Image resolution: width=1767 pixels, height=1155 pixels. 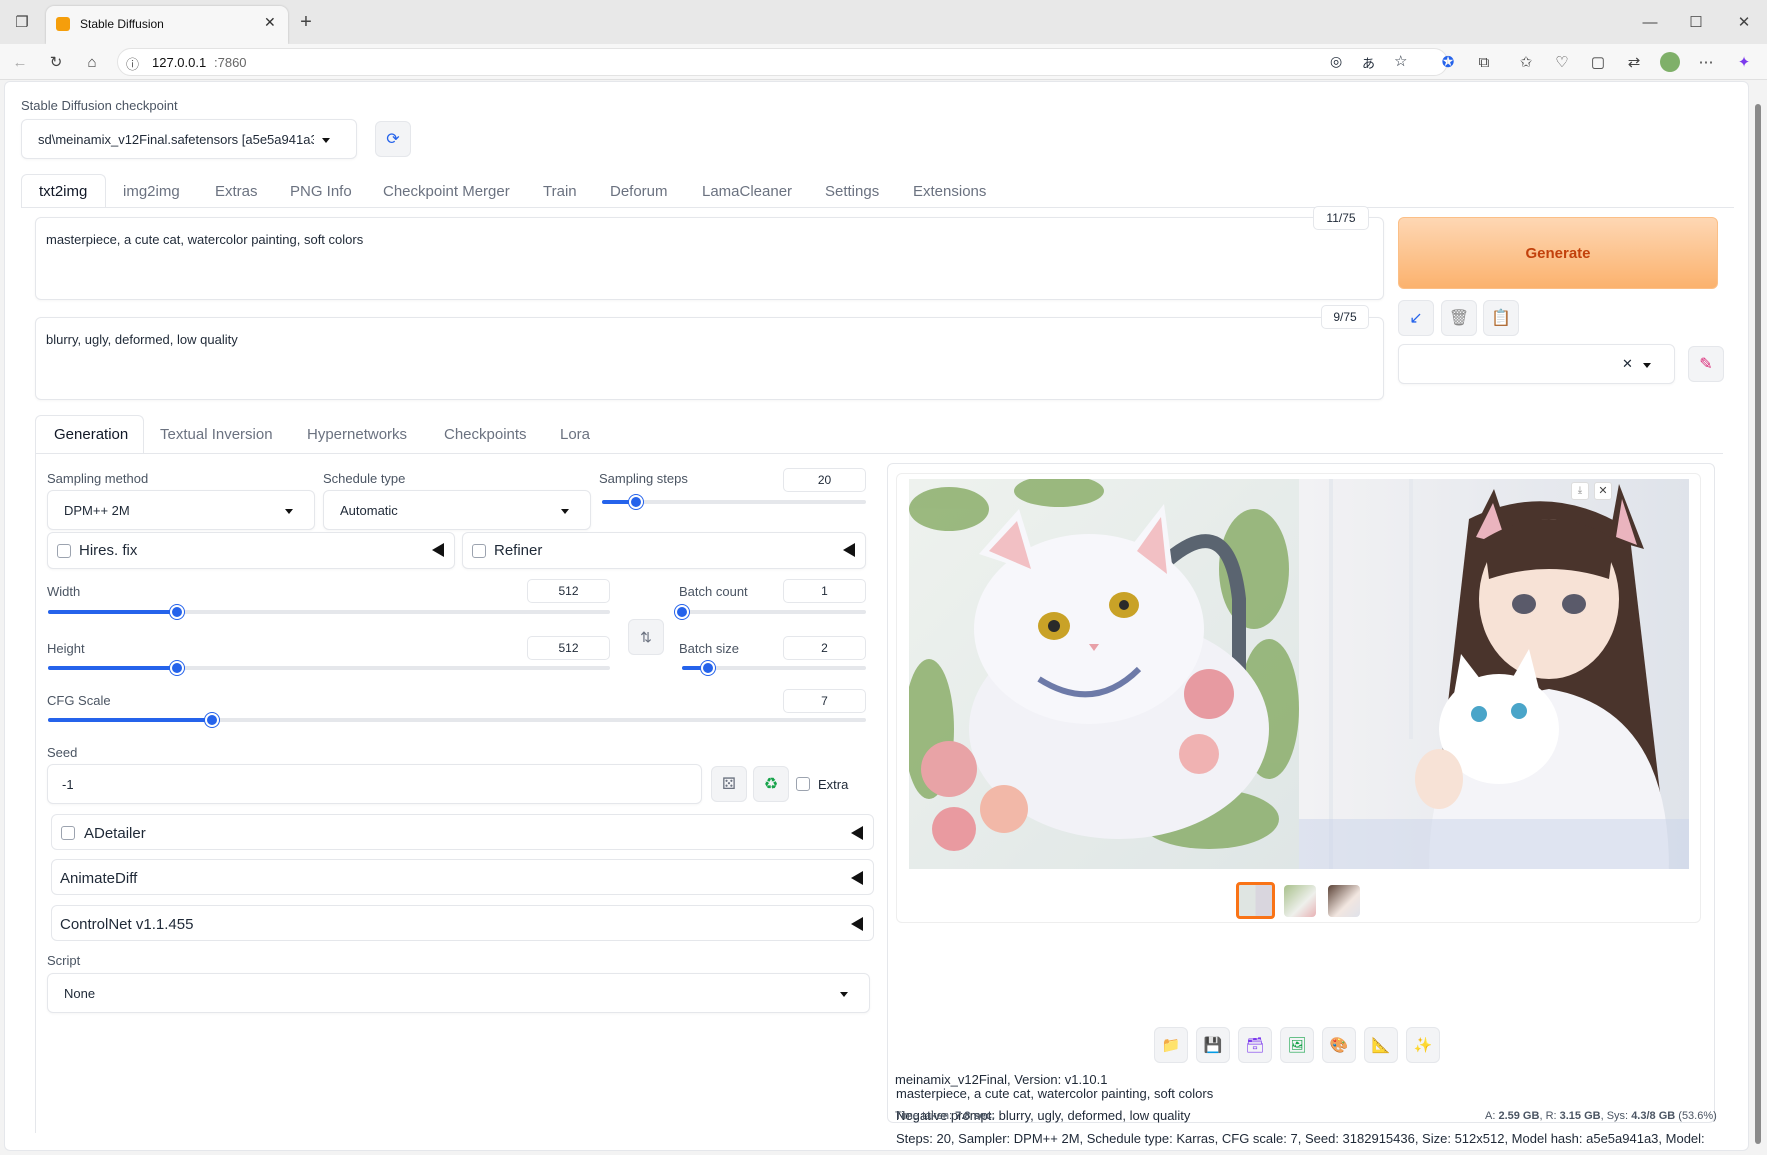 What do you see at coordinates (393, 139) in the screenshot?
I see `refresh-checkpoint-button: ⟳` at bounding box center [393, 139].